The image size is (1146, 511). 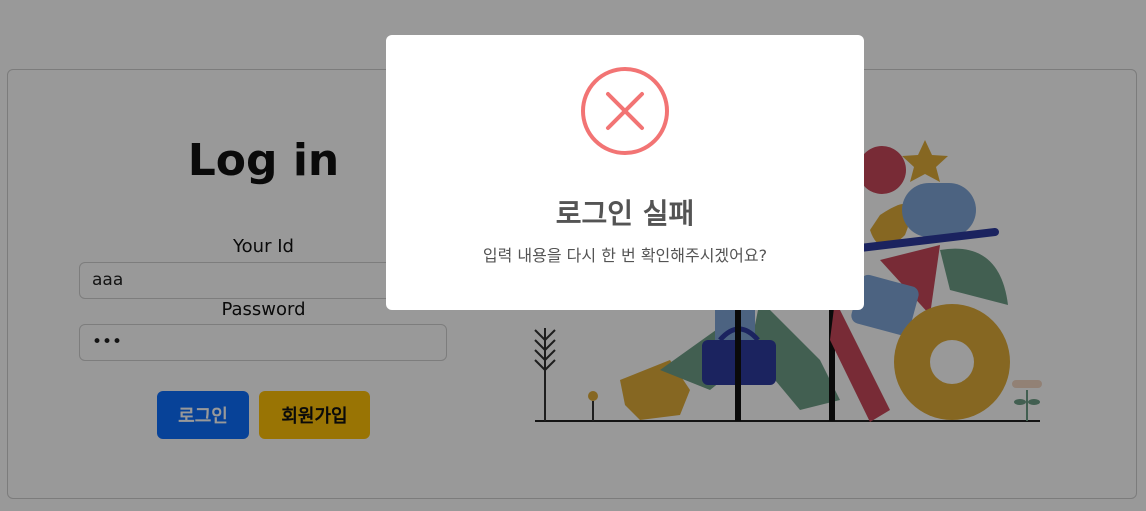 I want to click on dialog-message: 입력 내용을 다시 한 번 확인해주시겠어요?, so click(x=625, y=255).